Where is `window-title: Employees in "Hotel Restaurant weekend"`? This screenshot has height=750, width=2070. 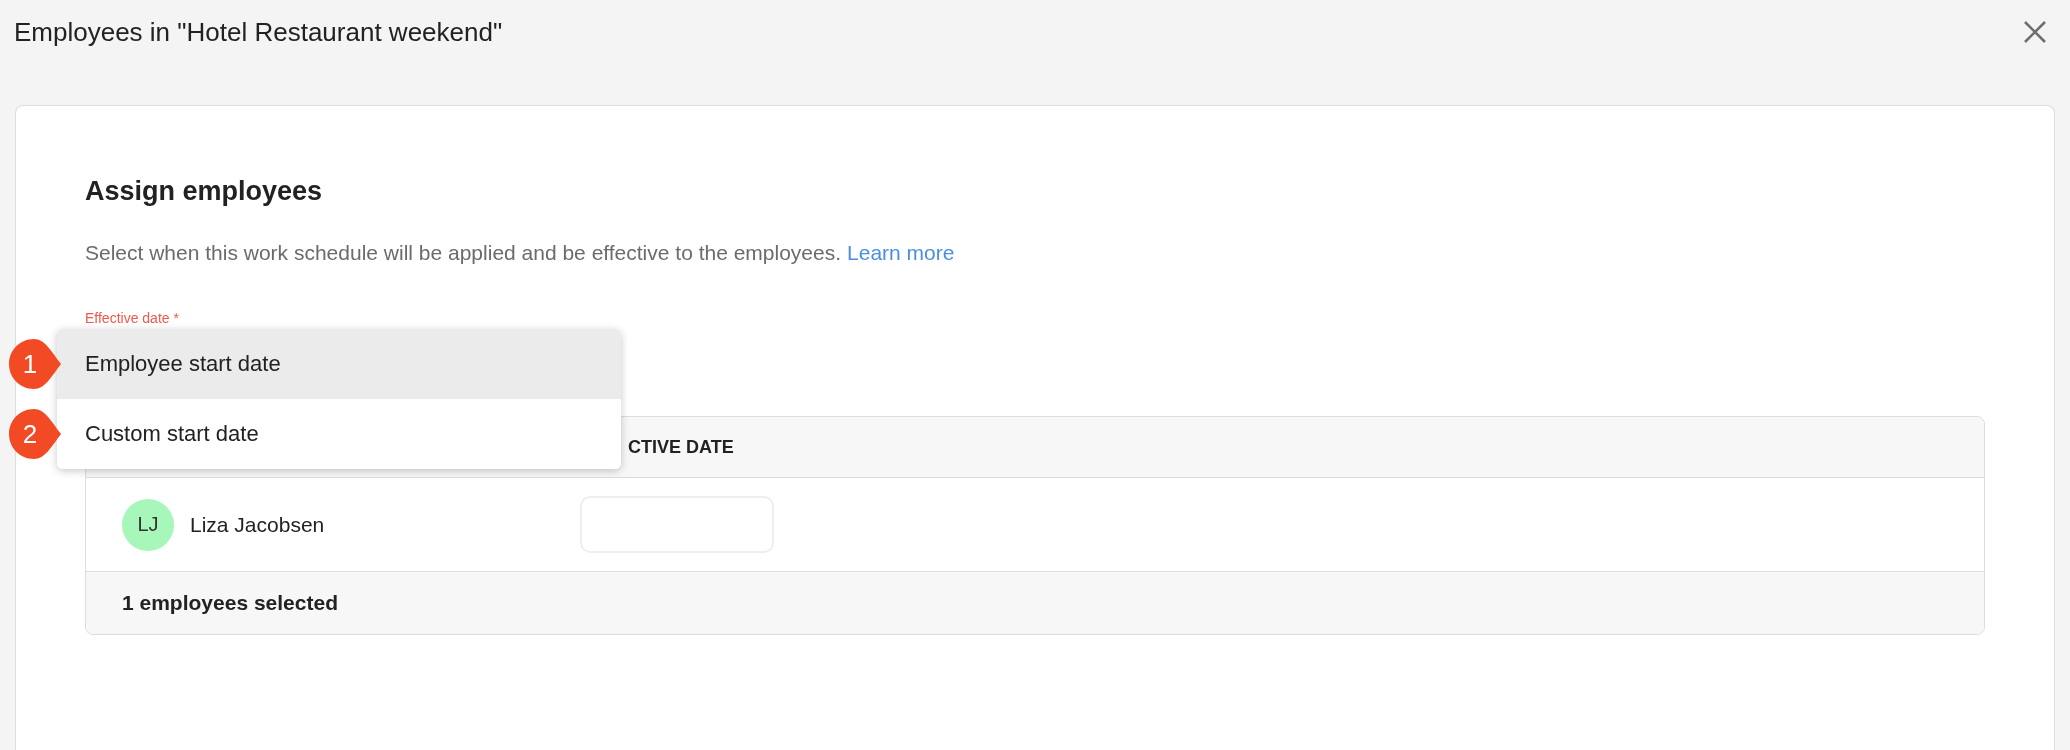
window-title: Employees in "Hotel Restaurant weekend" is located at coordinates (258, 32).